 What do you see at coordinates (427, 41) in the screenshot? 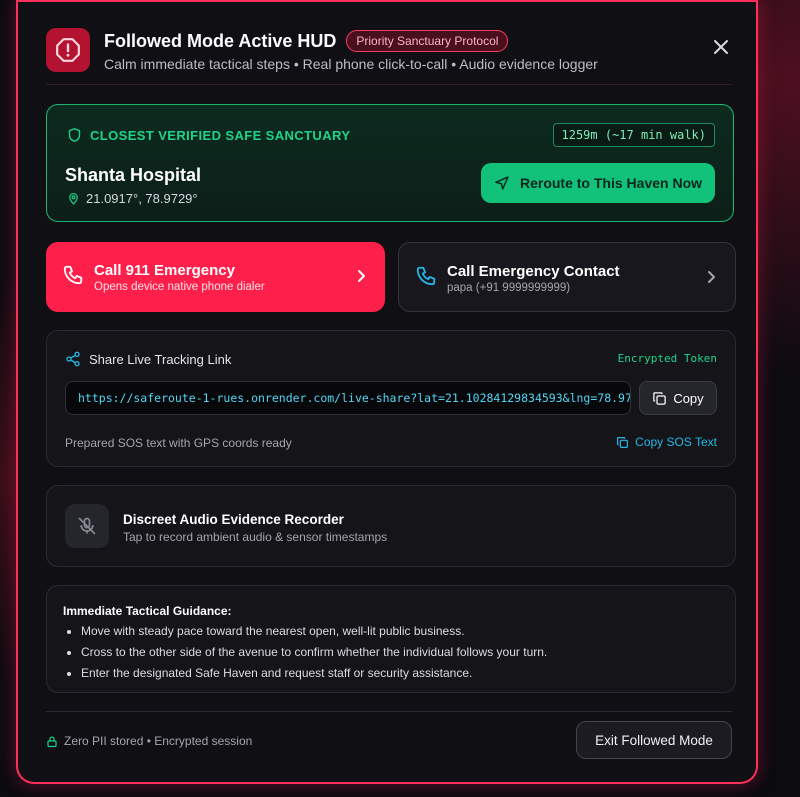
I see `protocol-badge: Priority Sanctuary Protocol` at bounding box center [427, 41].